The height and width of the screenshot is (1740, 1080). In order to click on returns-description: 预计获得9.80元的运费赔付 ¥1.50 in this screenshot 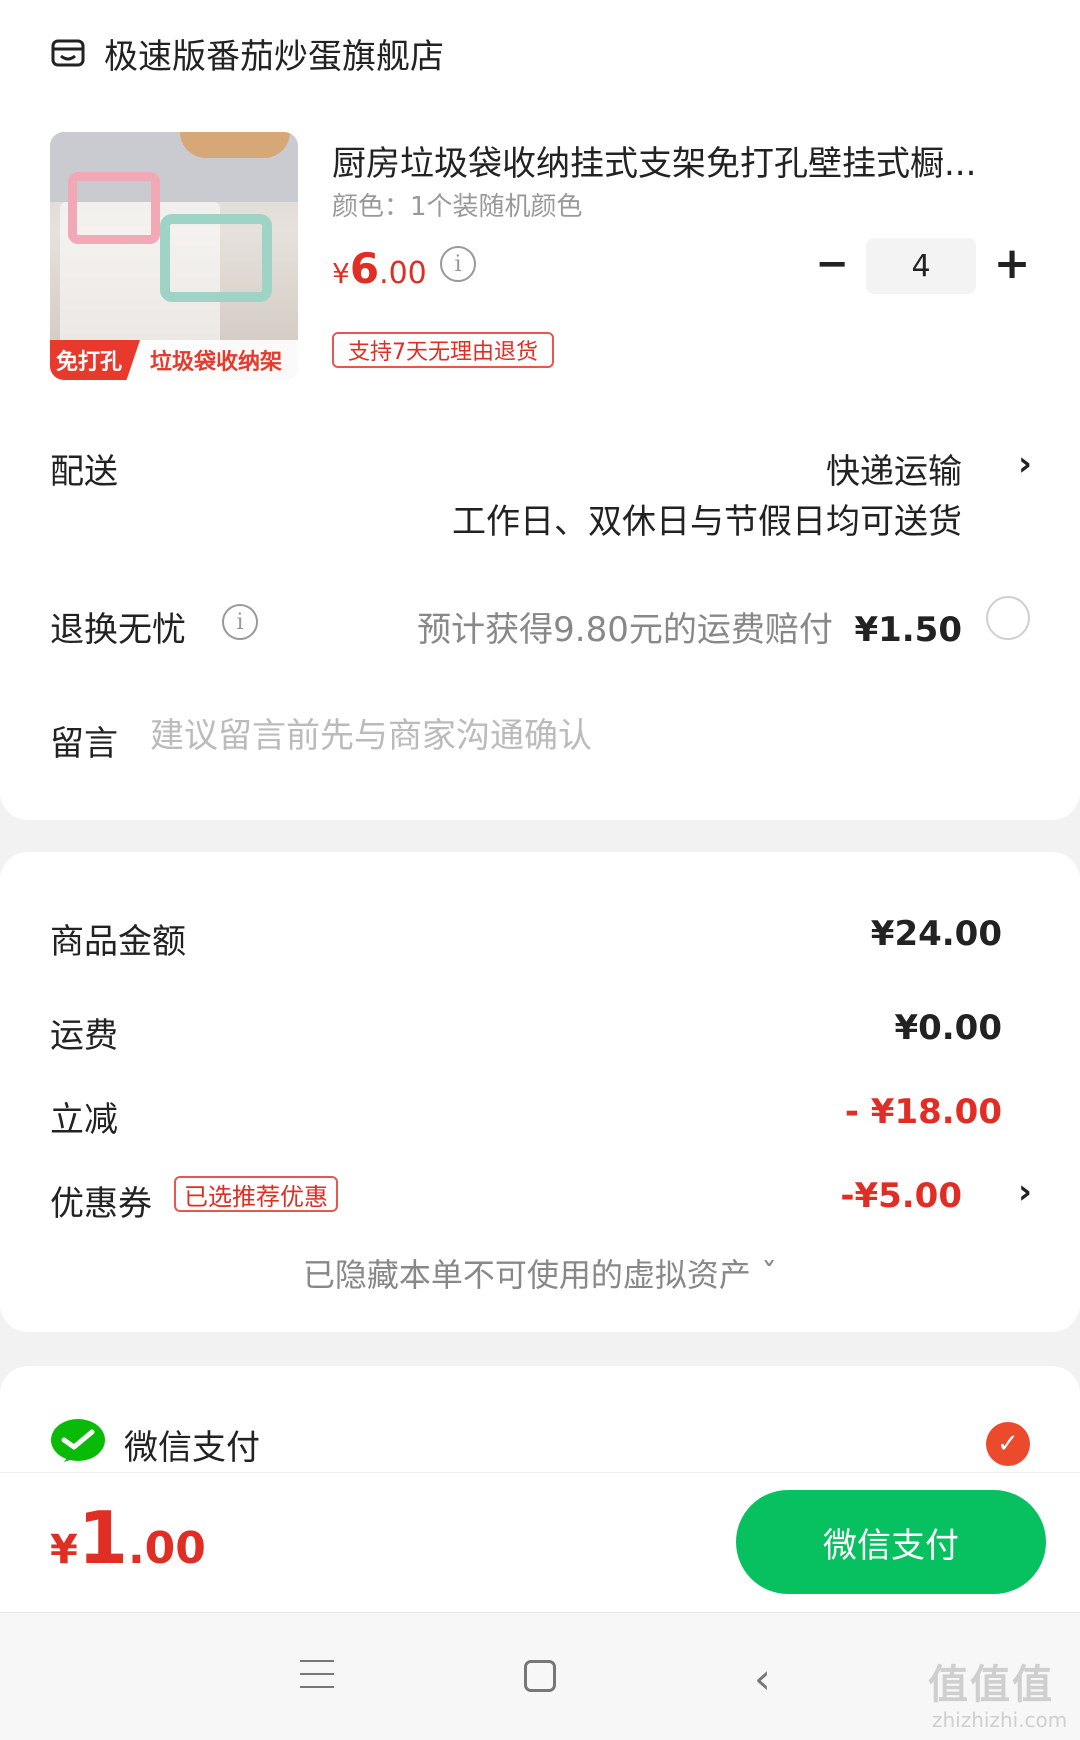, I will do `click(689, 630)`.